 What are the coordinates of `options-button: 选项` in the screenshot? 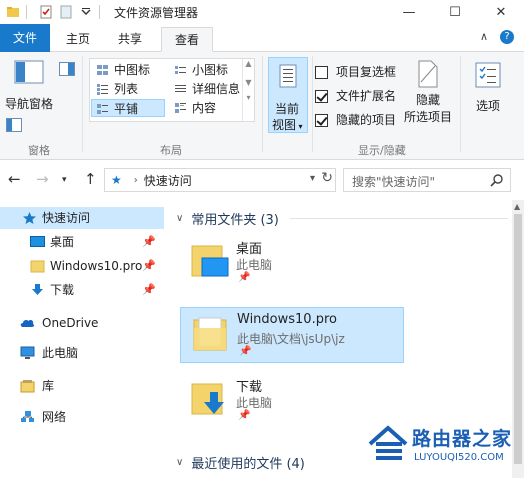 It's located at (488, 88).